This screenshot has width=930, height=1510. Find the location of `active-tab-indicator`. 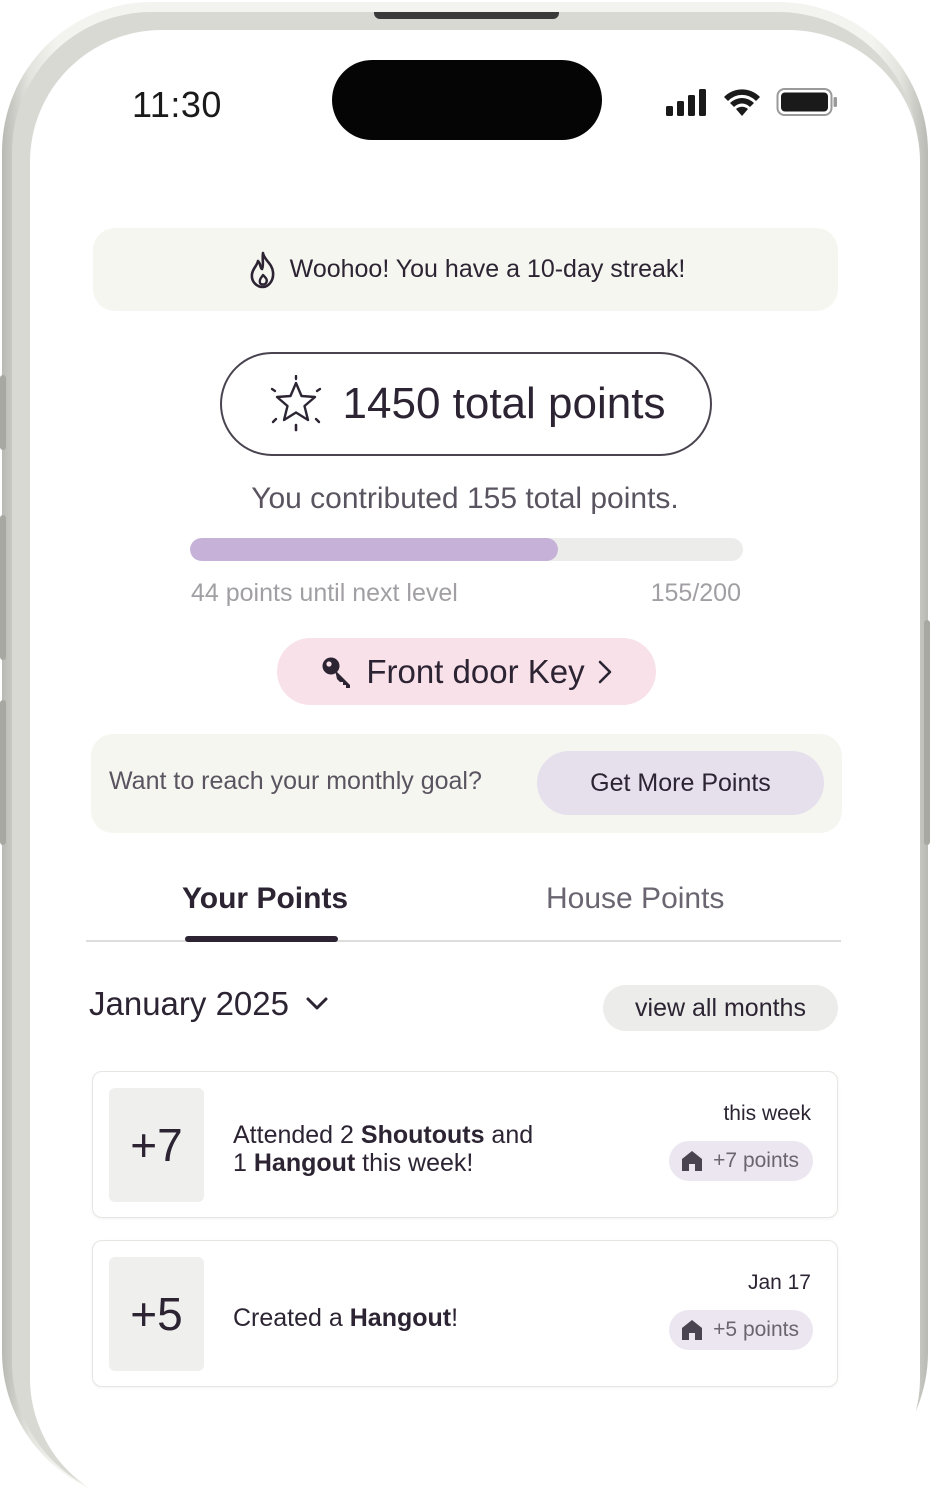

active-tab-indicator is located at coordinates (261, 939).